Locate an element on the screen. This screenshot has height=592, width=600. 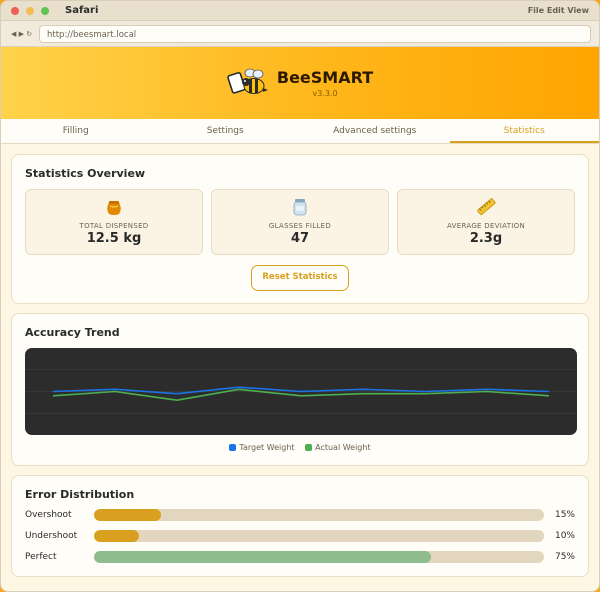
app-version: v3.3.0 is located at coordinates (325, 93).